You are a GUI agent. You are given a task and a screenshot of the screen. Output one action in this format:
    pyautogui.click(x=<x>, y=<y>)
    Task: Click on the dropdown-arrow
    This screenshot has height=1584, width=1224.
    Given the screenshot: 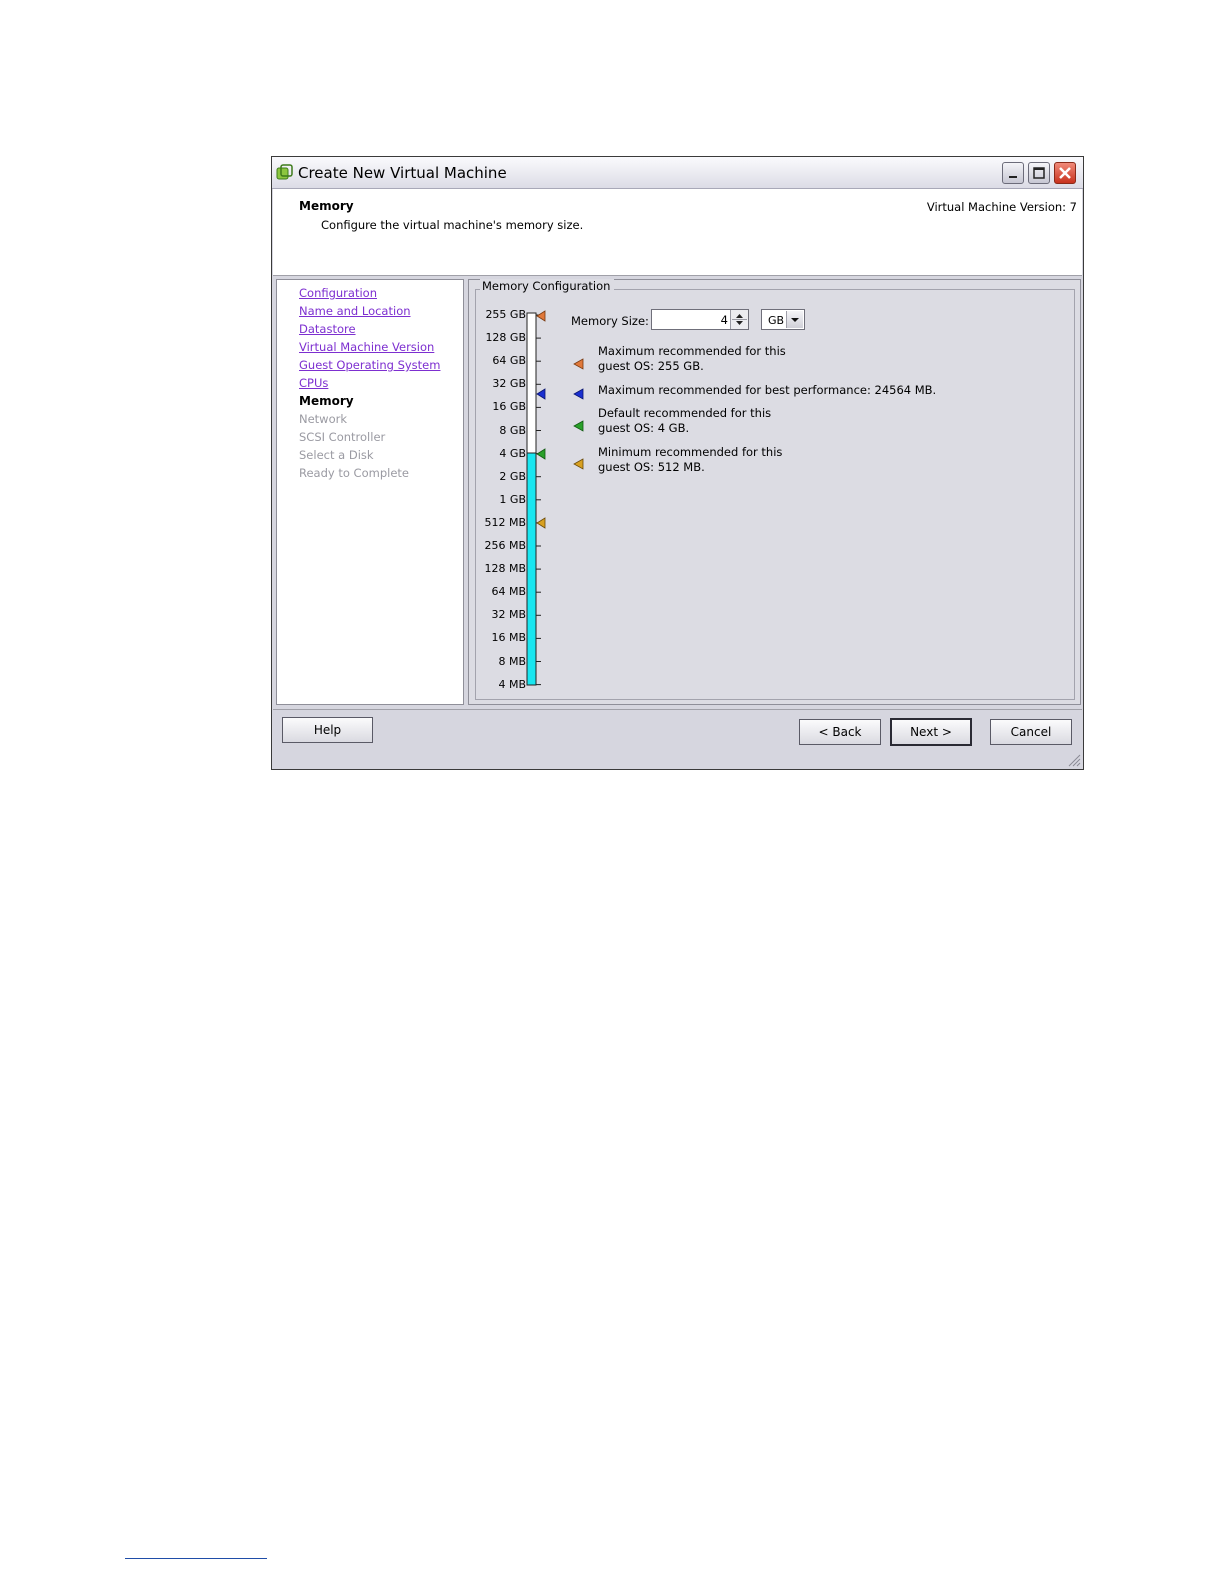 What is the action you would take?
    pyautogui.click(x=794, y=319)
    